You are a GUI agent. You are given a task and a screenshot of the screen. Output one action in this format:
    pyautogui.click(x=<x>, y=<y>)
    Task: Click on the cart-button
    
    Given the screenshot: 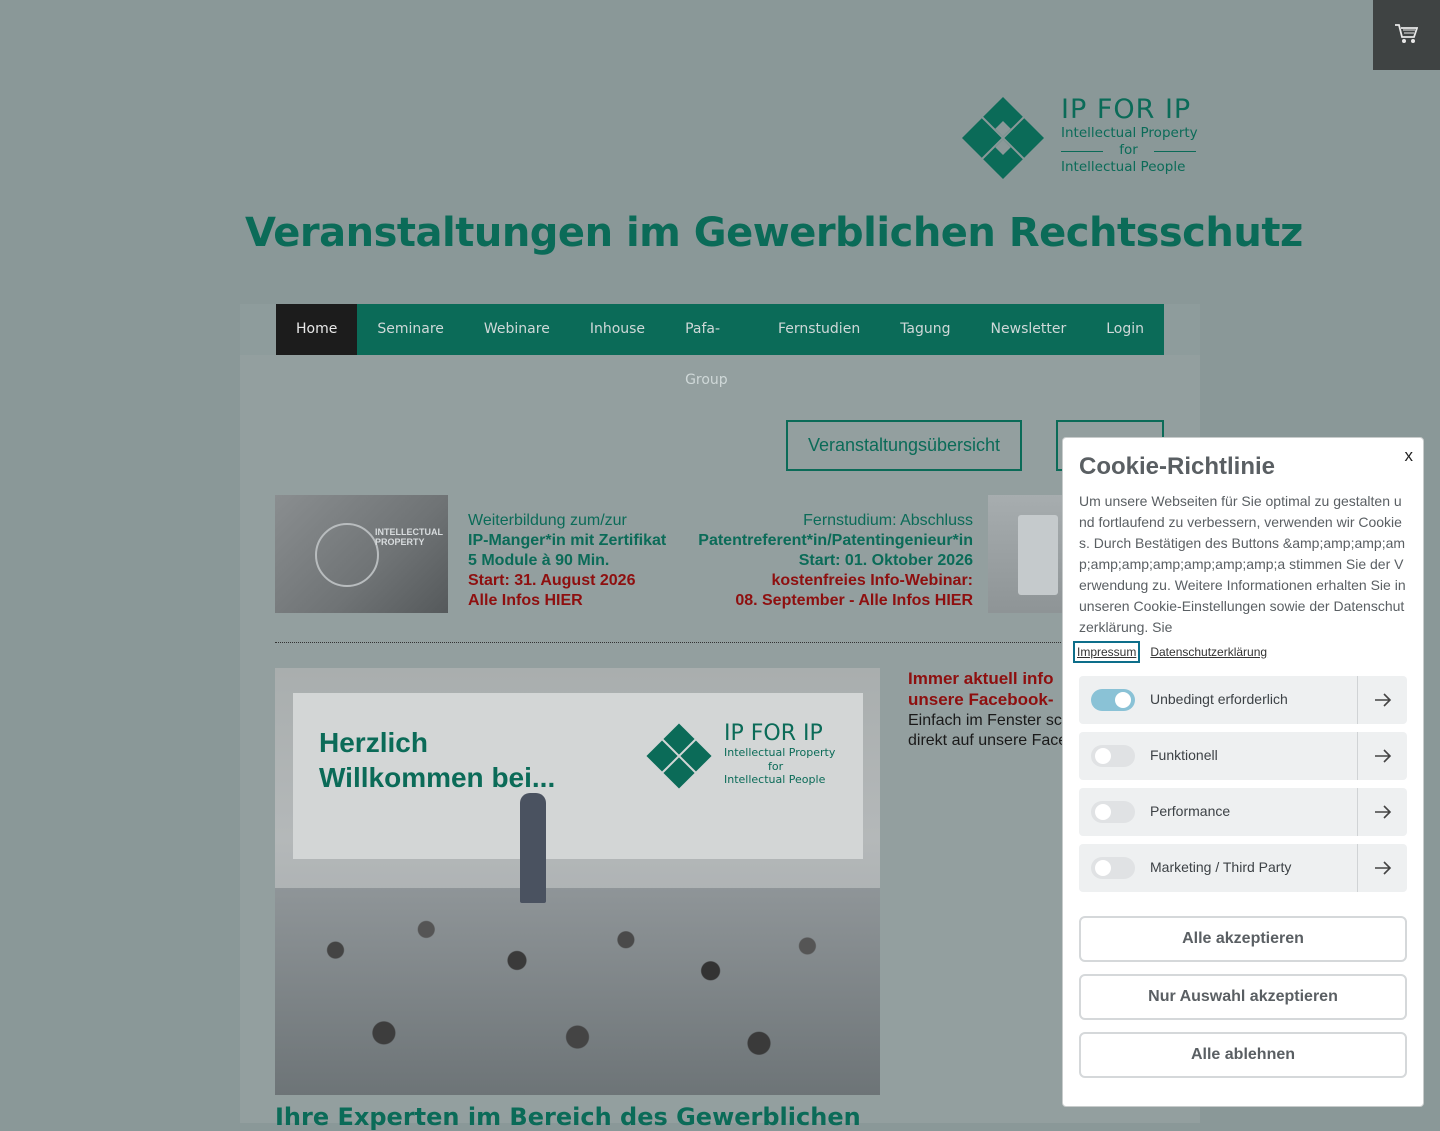 What is the action you would take?
    pyautogui.click(x=1406, y=35)
    